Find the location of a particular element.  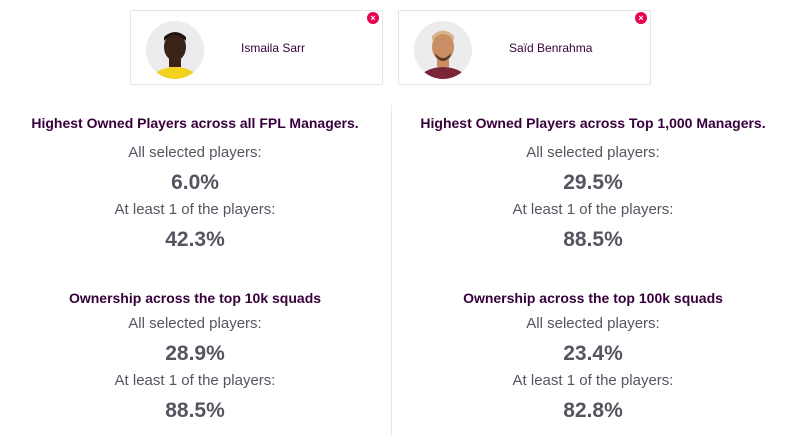

stats-title: Ownership across the top 100k squads is located at coordinates (593, 298).